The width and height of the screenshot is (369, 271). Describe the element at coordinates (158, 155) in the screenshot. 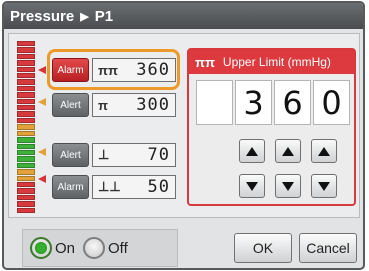

I see `lower-alert-value: 70` at that location.